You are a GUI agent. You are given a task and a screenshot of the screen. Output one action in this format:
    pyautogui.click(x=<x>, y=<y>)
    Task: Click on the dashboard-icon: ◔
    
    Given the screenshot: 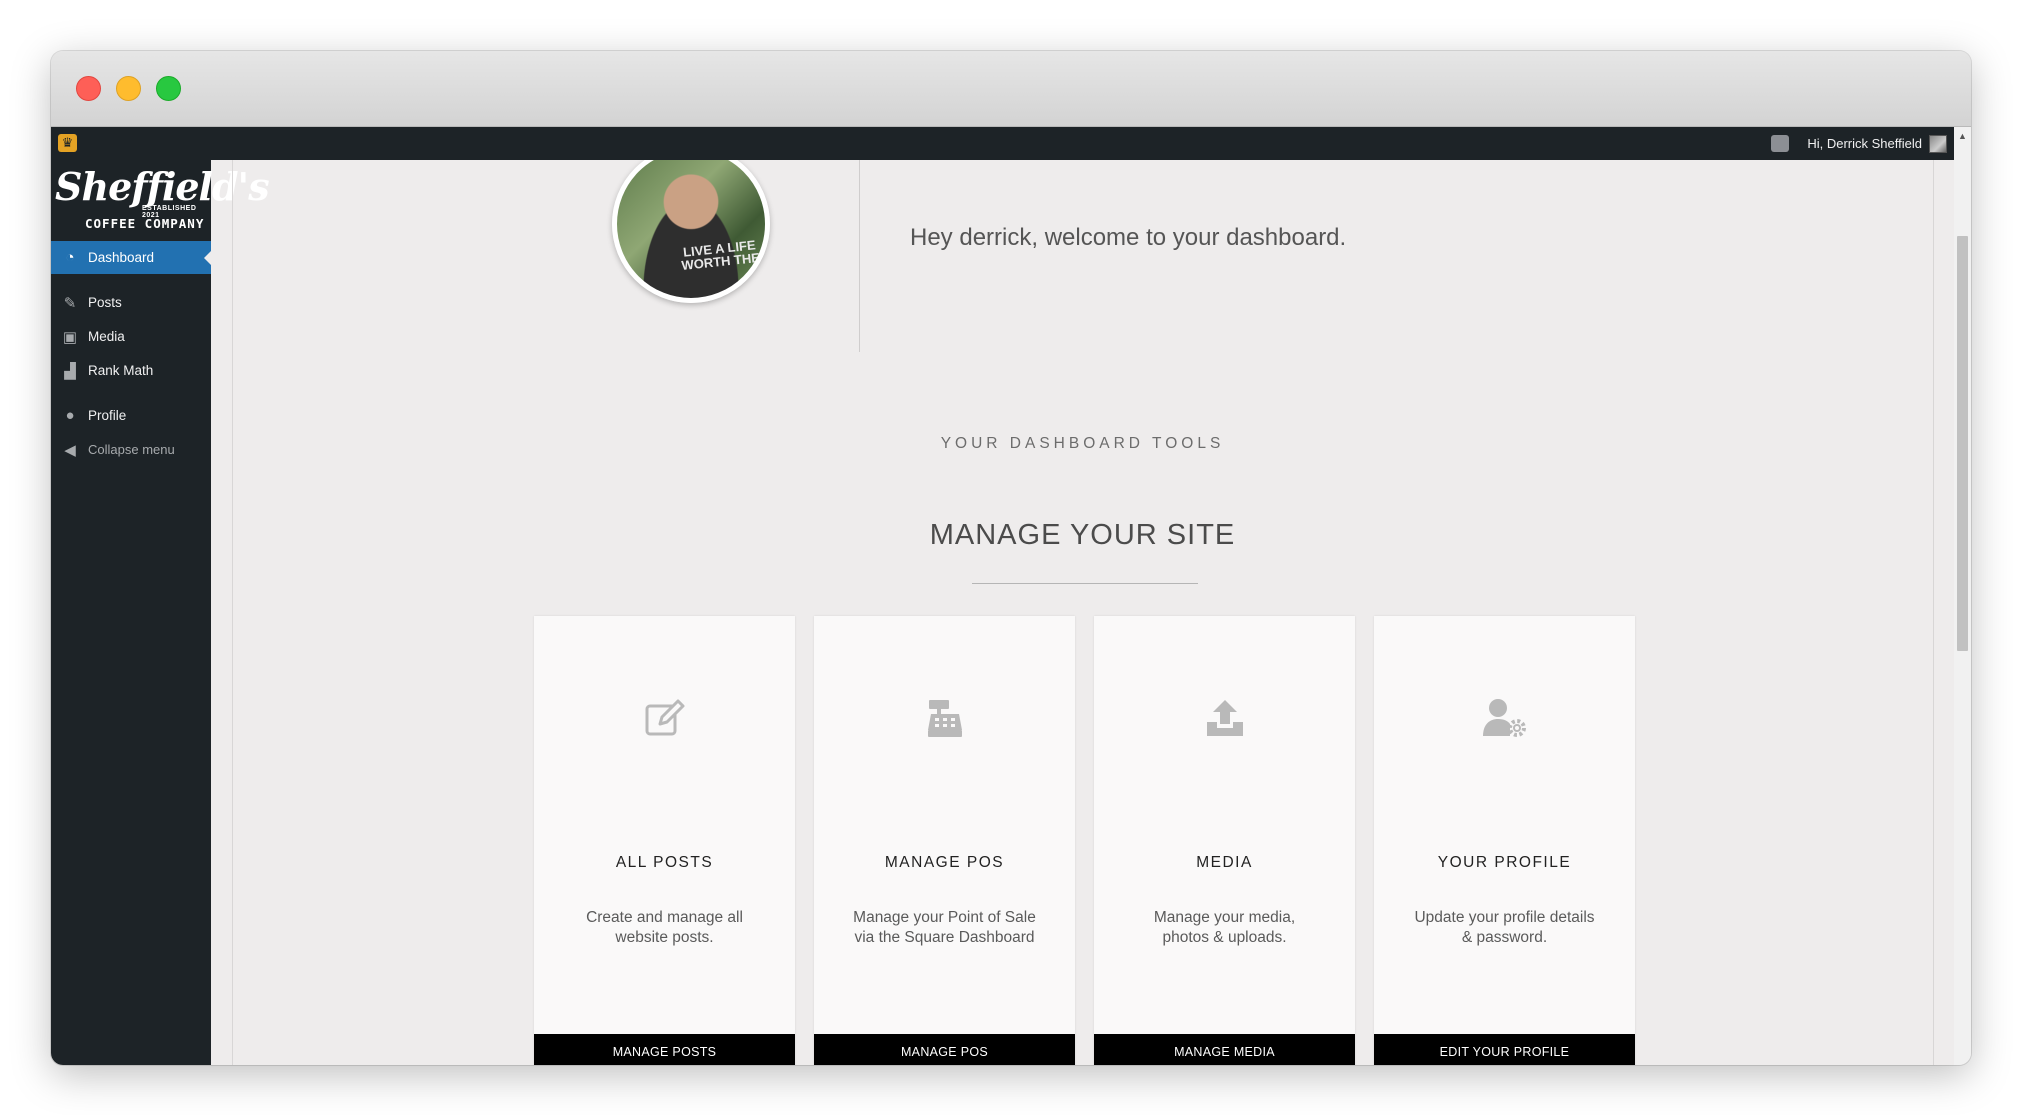 What is the action you would take?
    pyautogui.click(x=70, y=257)
    